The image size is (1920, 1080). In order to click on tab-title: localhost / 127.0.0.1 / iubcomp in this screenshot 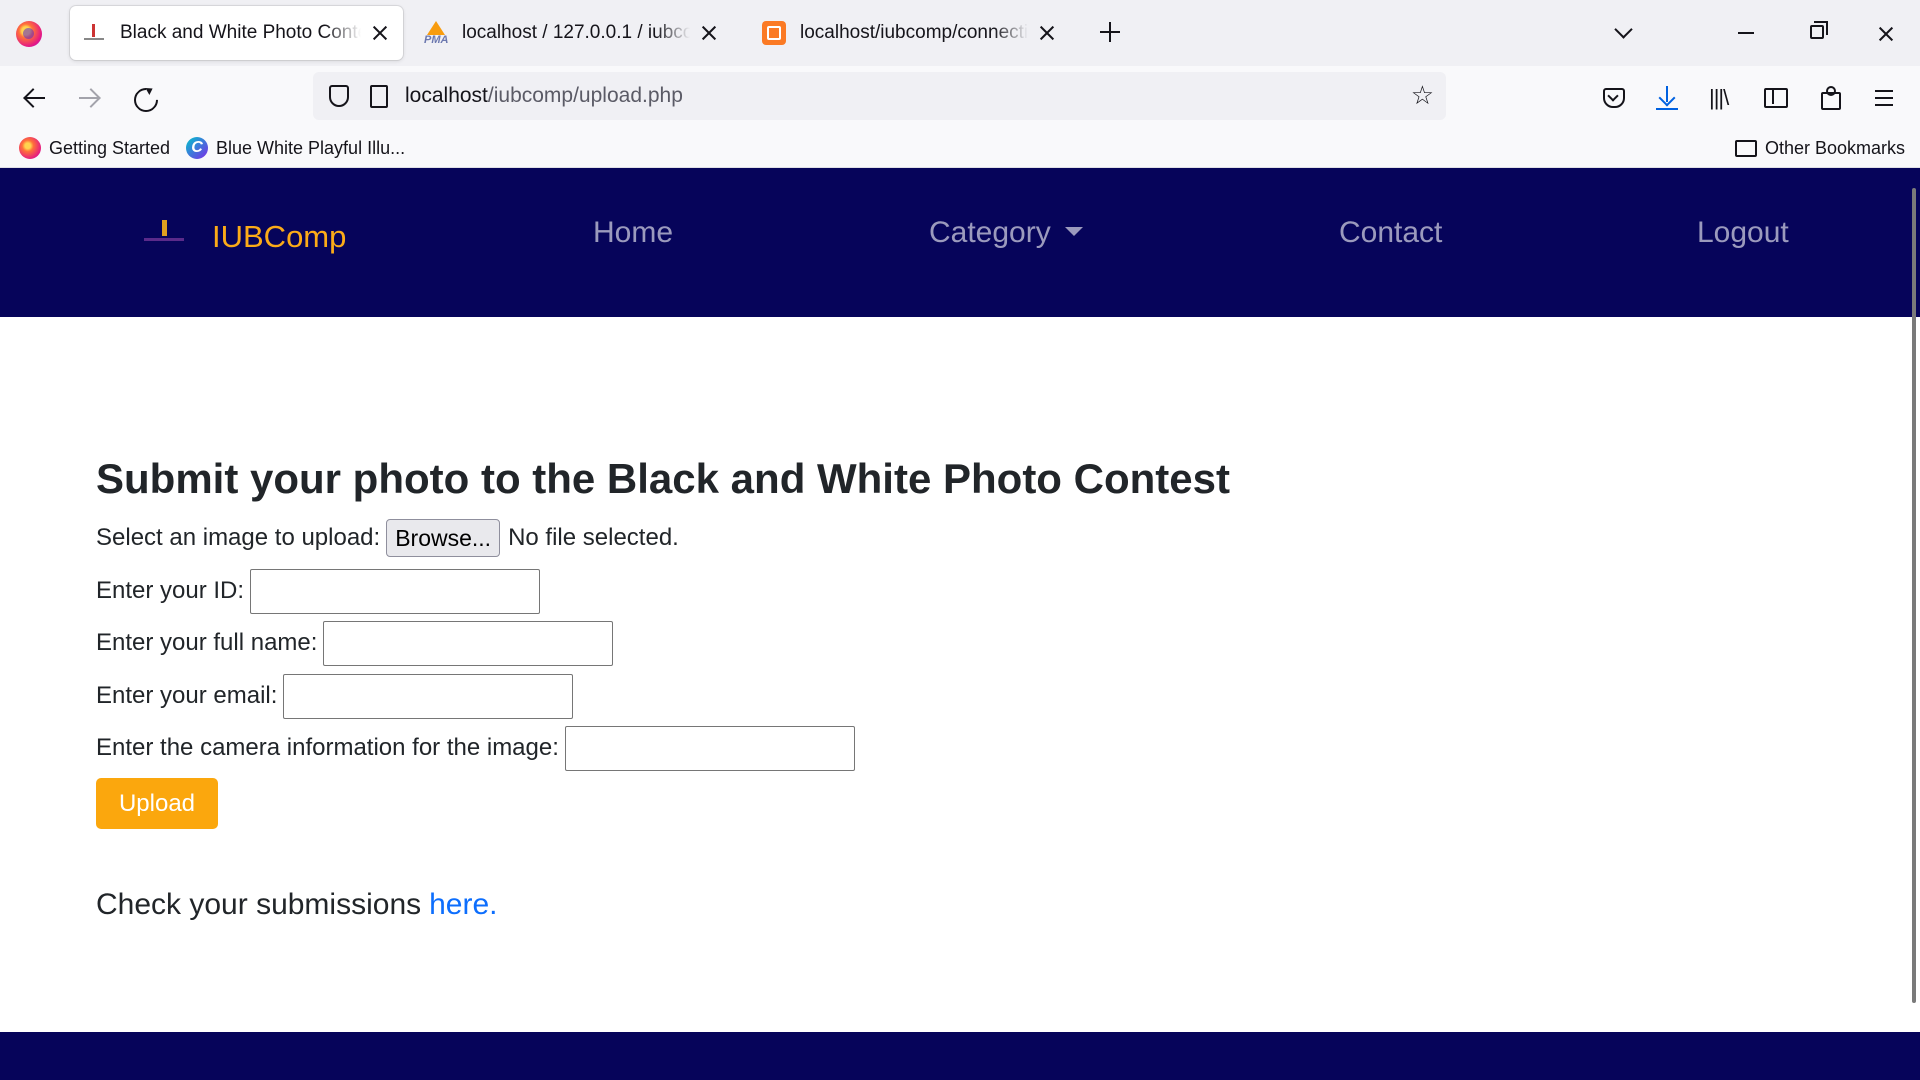, I will do `click(576, 32)`.